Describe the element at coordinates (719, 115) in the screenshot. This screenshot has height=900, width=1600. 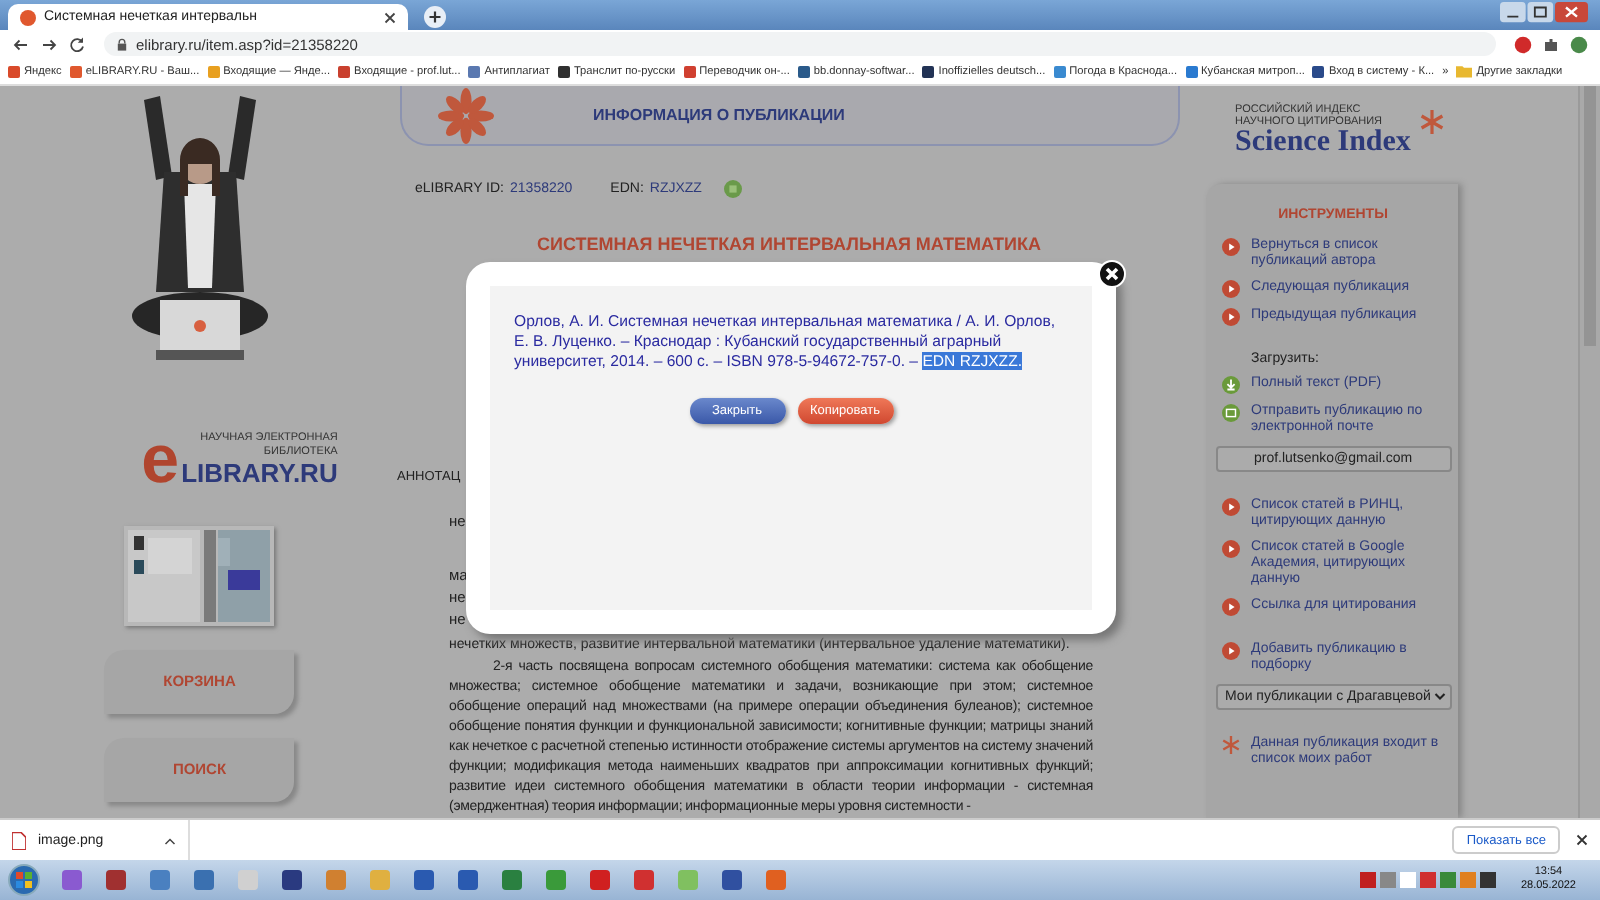
I see `page-heading: ИНФОРМАЦИЯ О ПУБЛИКАЦИИ` at that location.